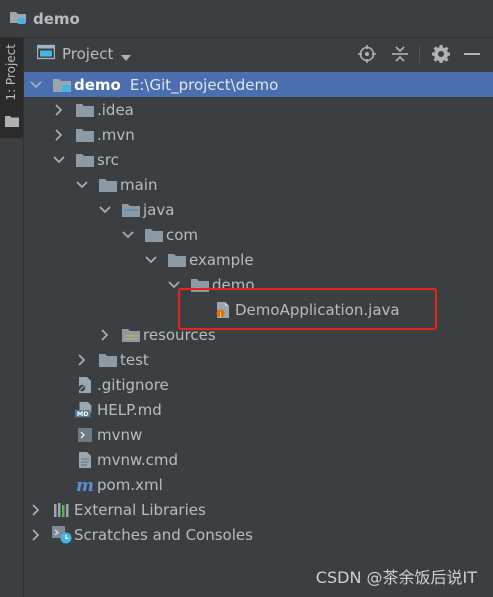 This screenshot has width=493, height=597. Describe the element at coordinates (129, 409) in the screenshot. I see `tree-item-label: HELP.md` at that location.